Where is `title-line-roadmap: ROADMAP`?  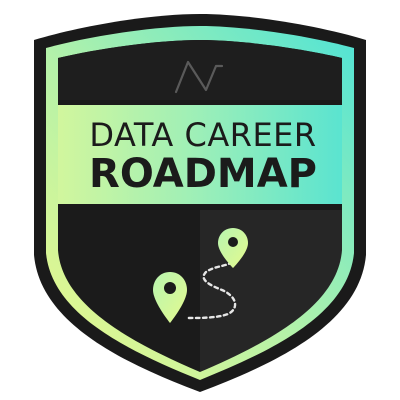 title-line-roadmap: ROADMAP is located at coordinates (203, 174).